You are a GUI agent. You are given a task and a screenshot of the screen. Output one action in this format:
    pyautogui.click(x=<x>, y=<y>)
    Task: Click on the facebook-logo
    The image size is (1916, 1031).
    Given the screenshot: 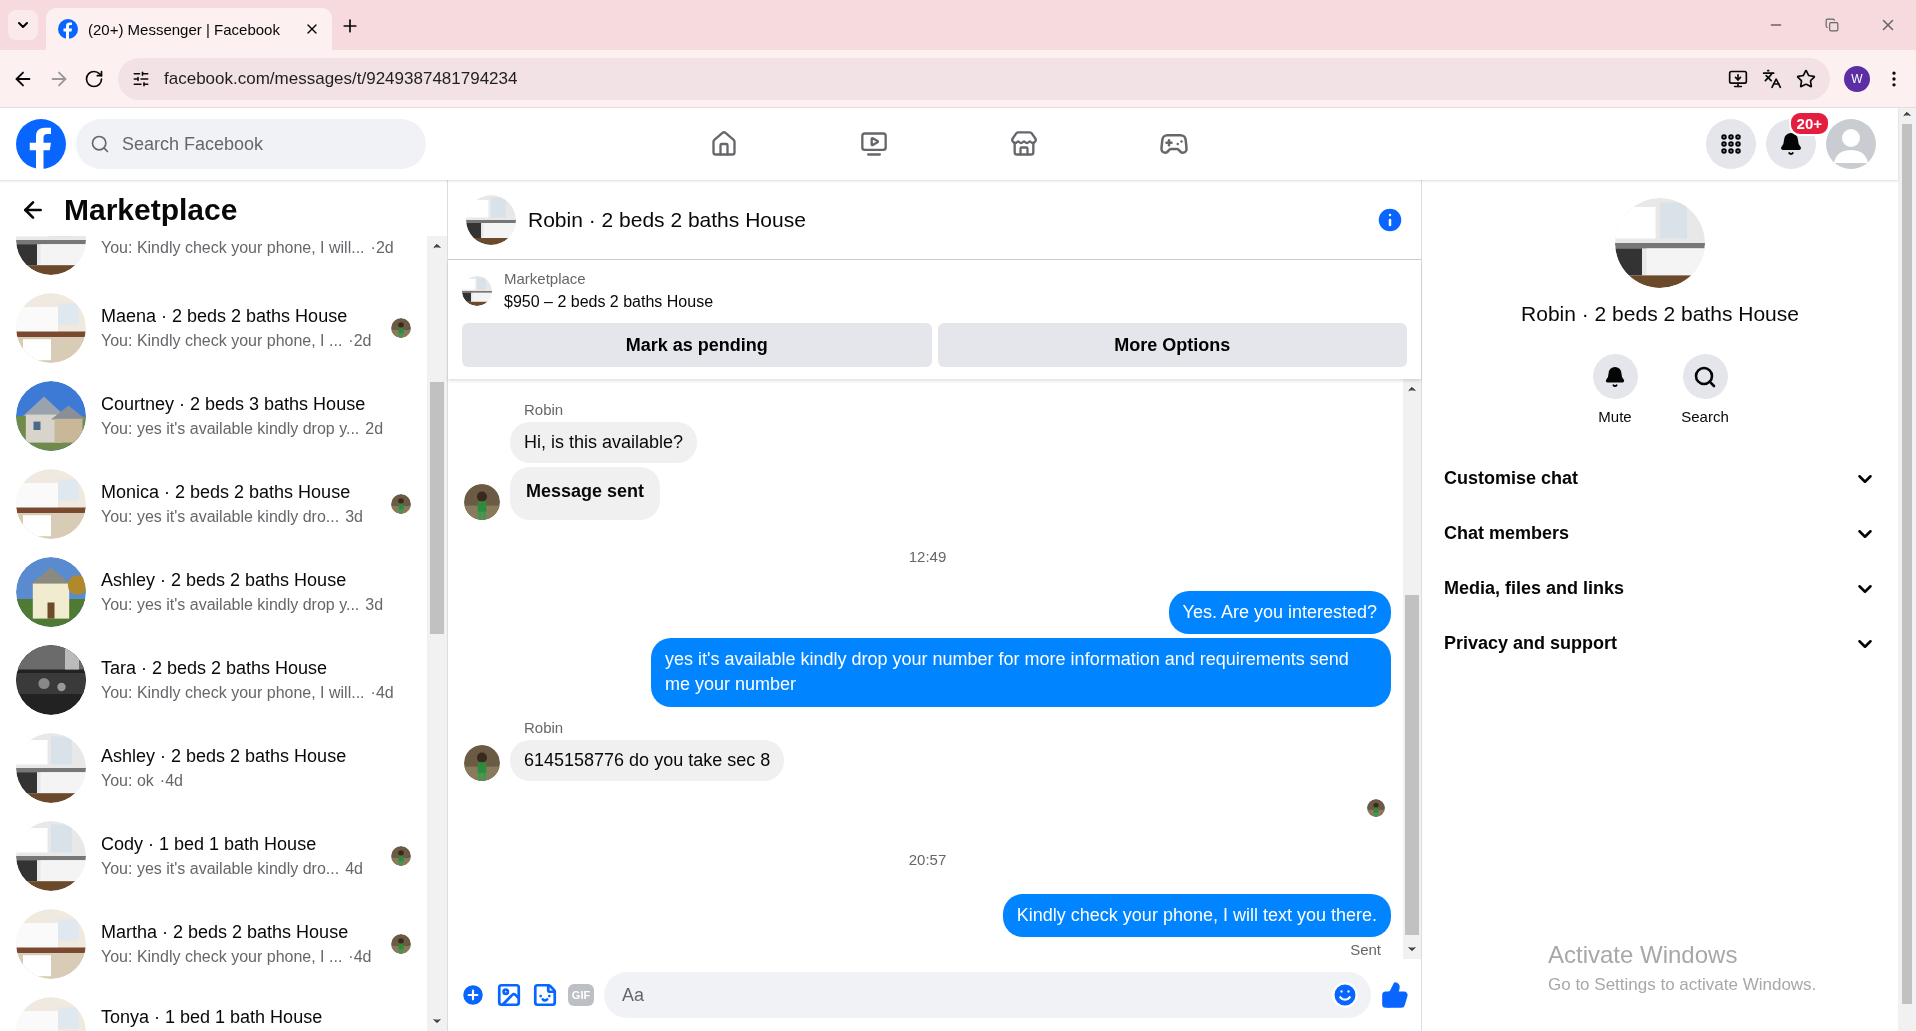 What is the action you would take?
    pyautogui.click(x=41, y=144)
    